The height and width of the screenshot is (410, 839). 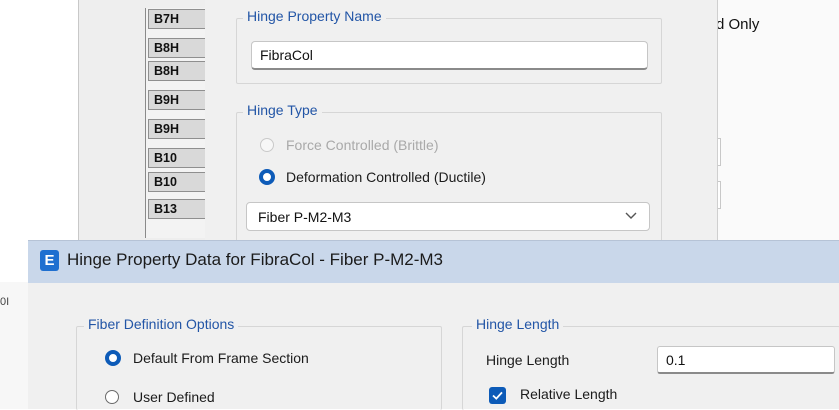 What do you see at coordinates (362, 145) in the screenshot?
I see `force-controlled-label: Force Controlled (Brittle)` at bounding box center [362, 145].